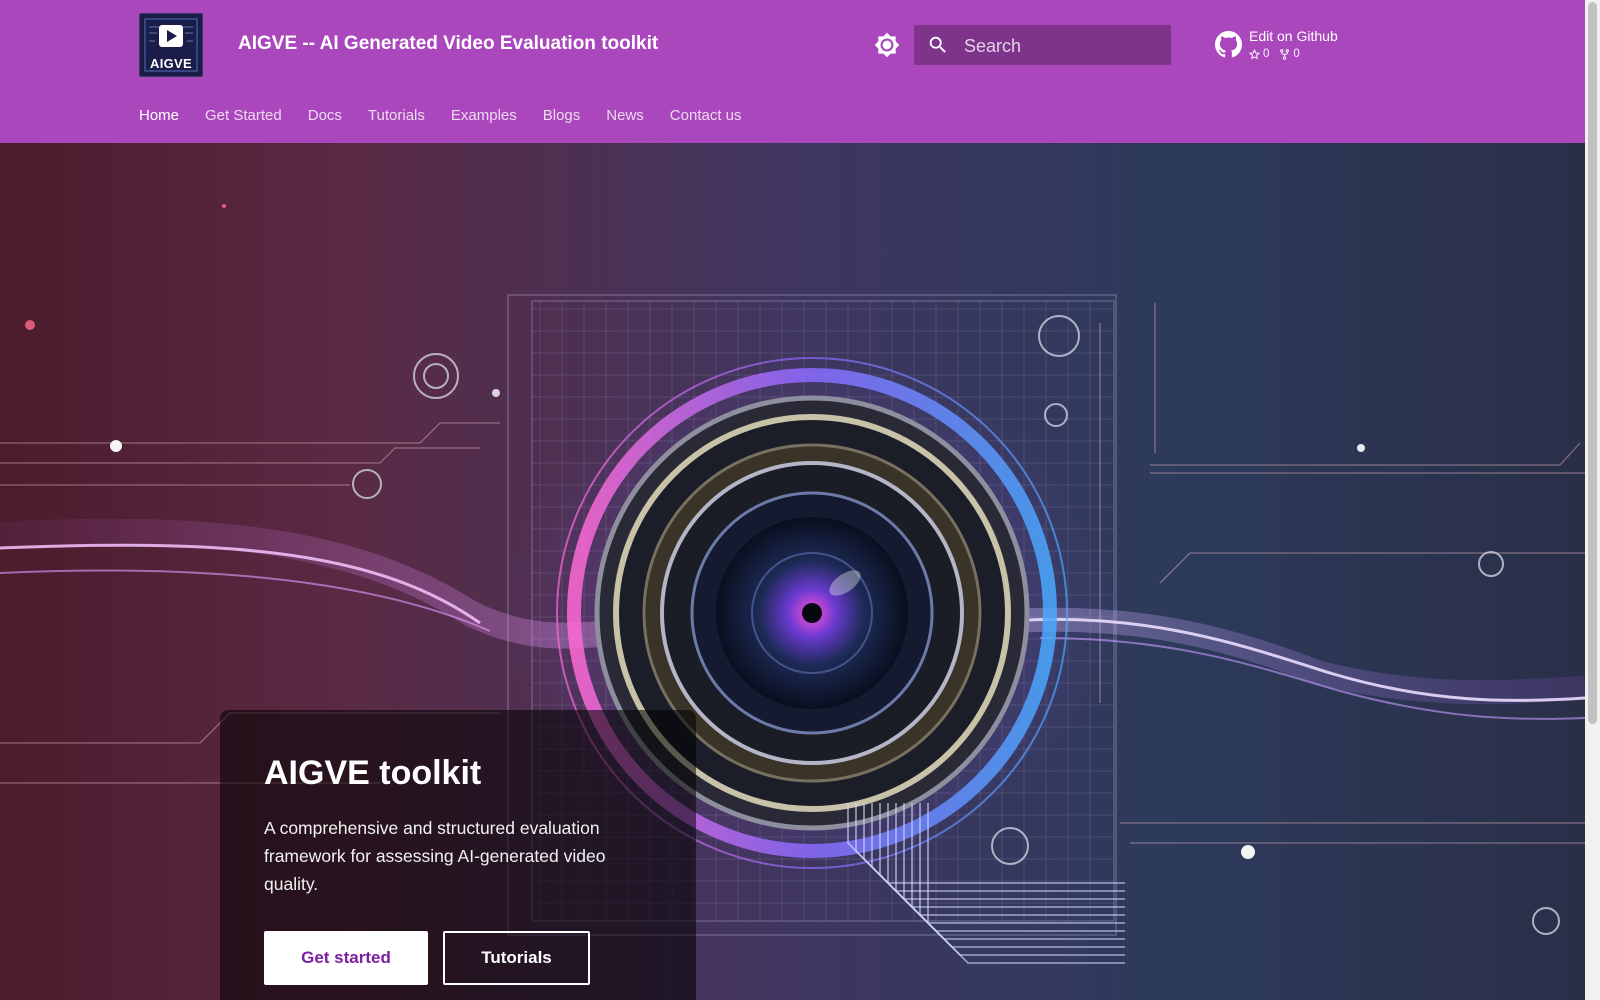  I want to click on nav-item-tutorials: Tutorials, so click(396, 115).